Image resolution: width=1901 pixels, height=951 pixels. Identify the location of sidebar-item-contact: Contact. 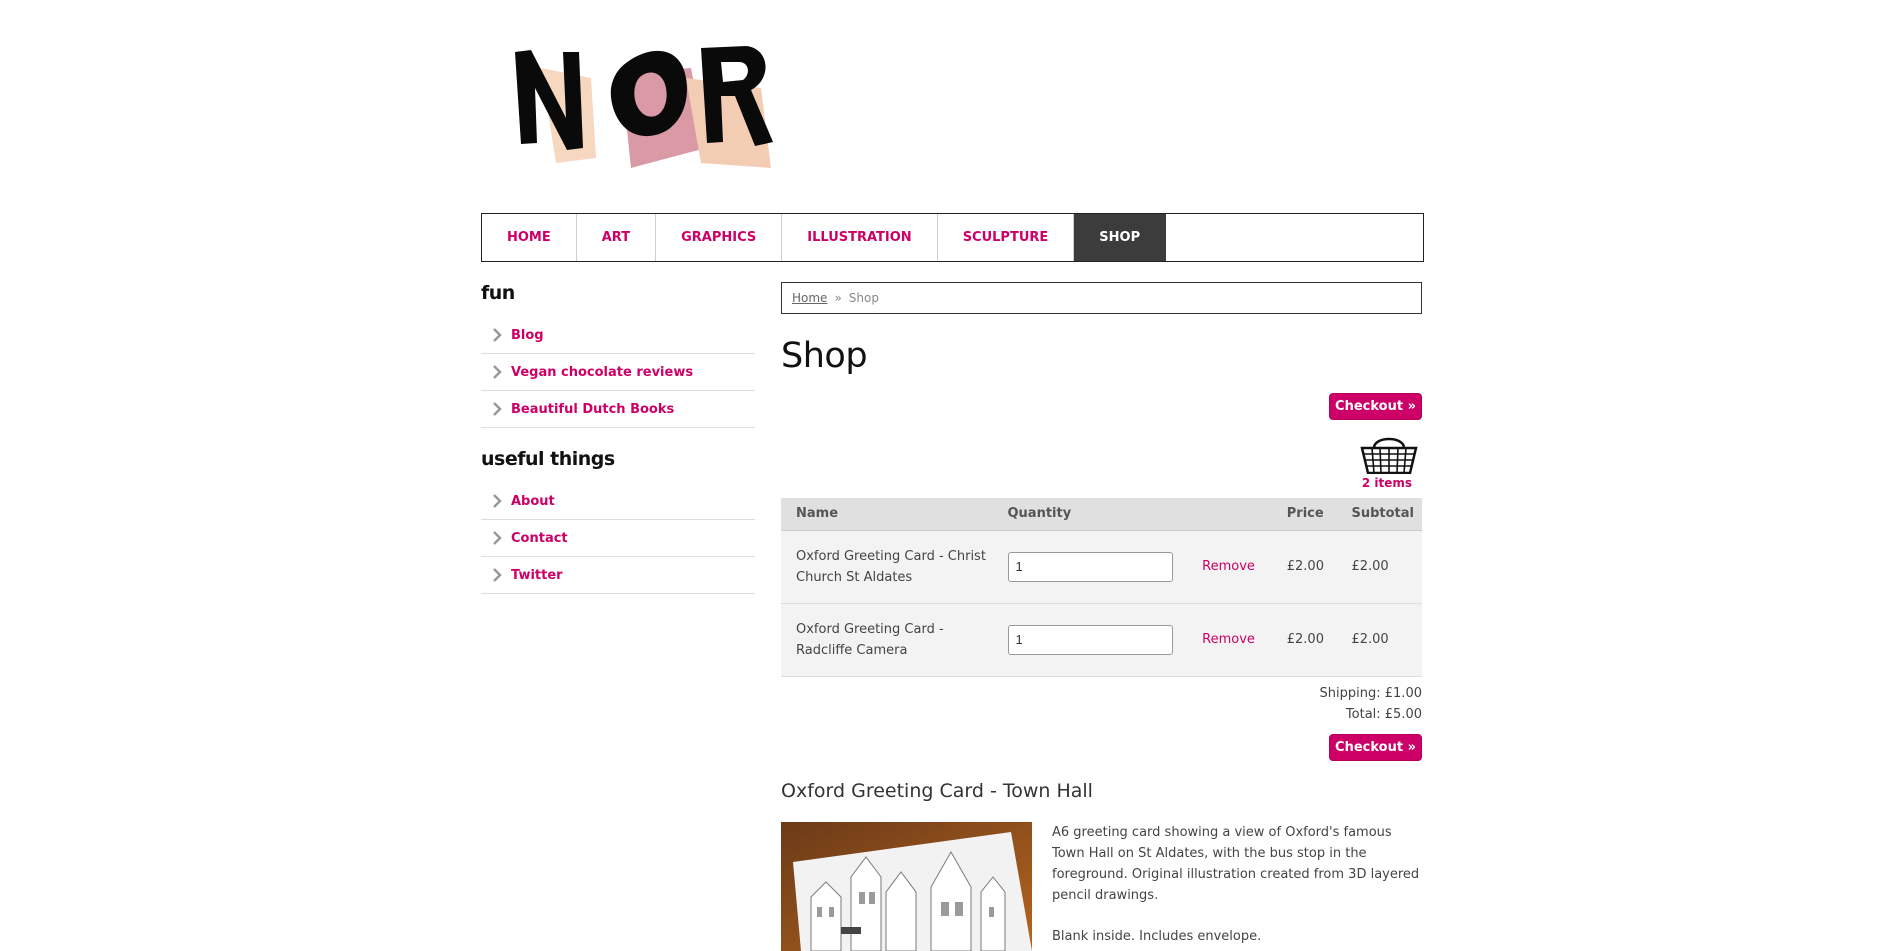
(618, 538).